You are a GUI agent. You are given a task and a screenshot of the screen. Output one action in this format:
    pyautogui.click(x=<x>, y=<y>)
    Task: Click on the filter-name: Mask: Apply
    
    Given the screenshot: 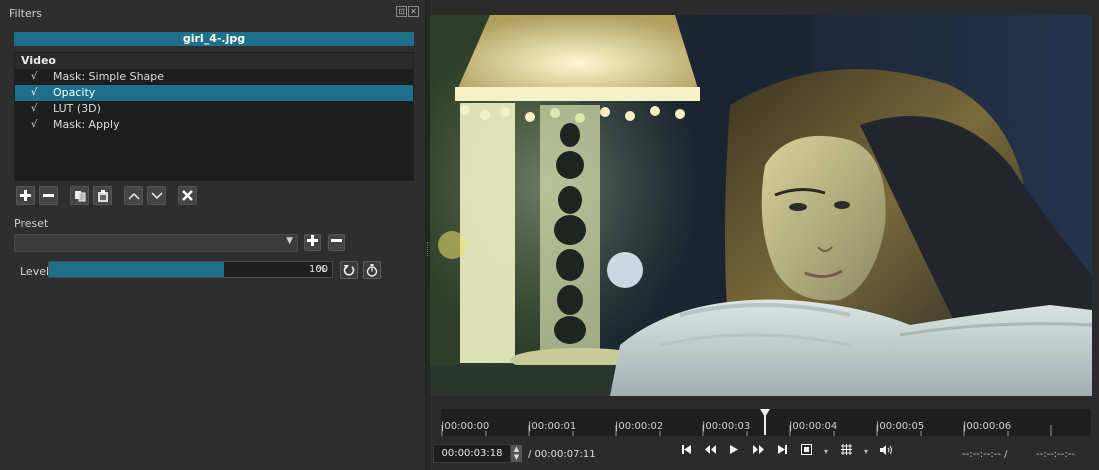 What is the action you would take?
    pyautogui.click(x=86, y=124)
    